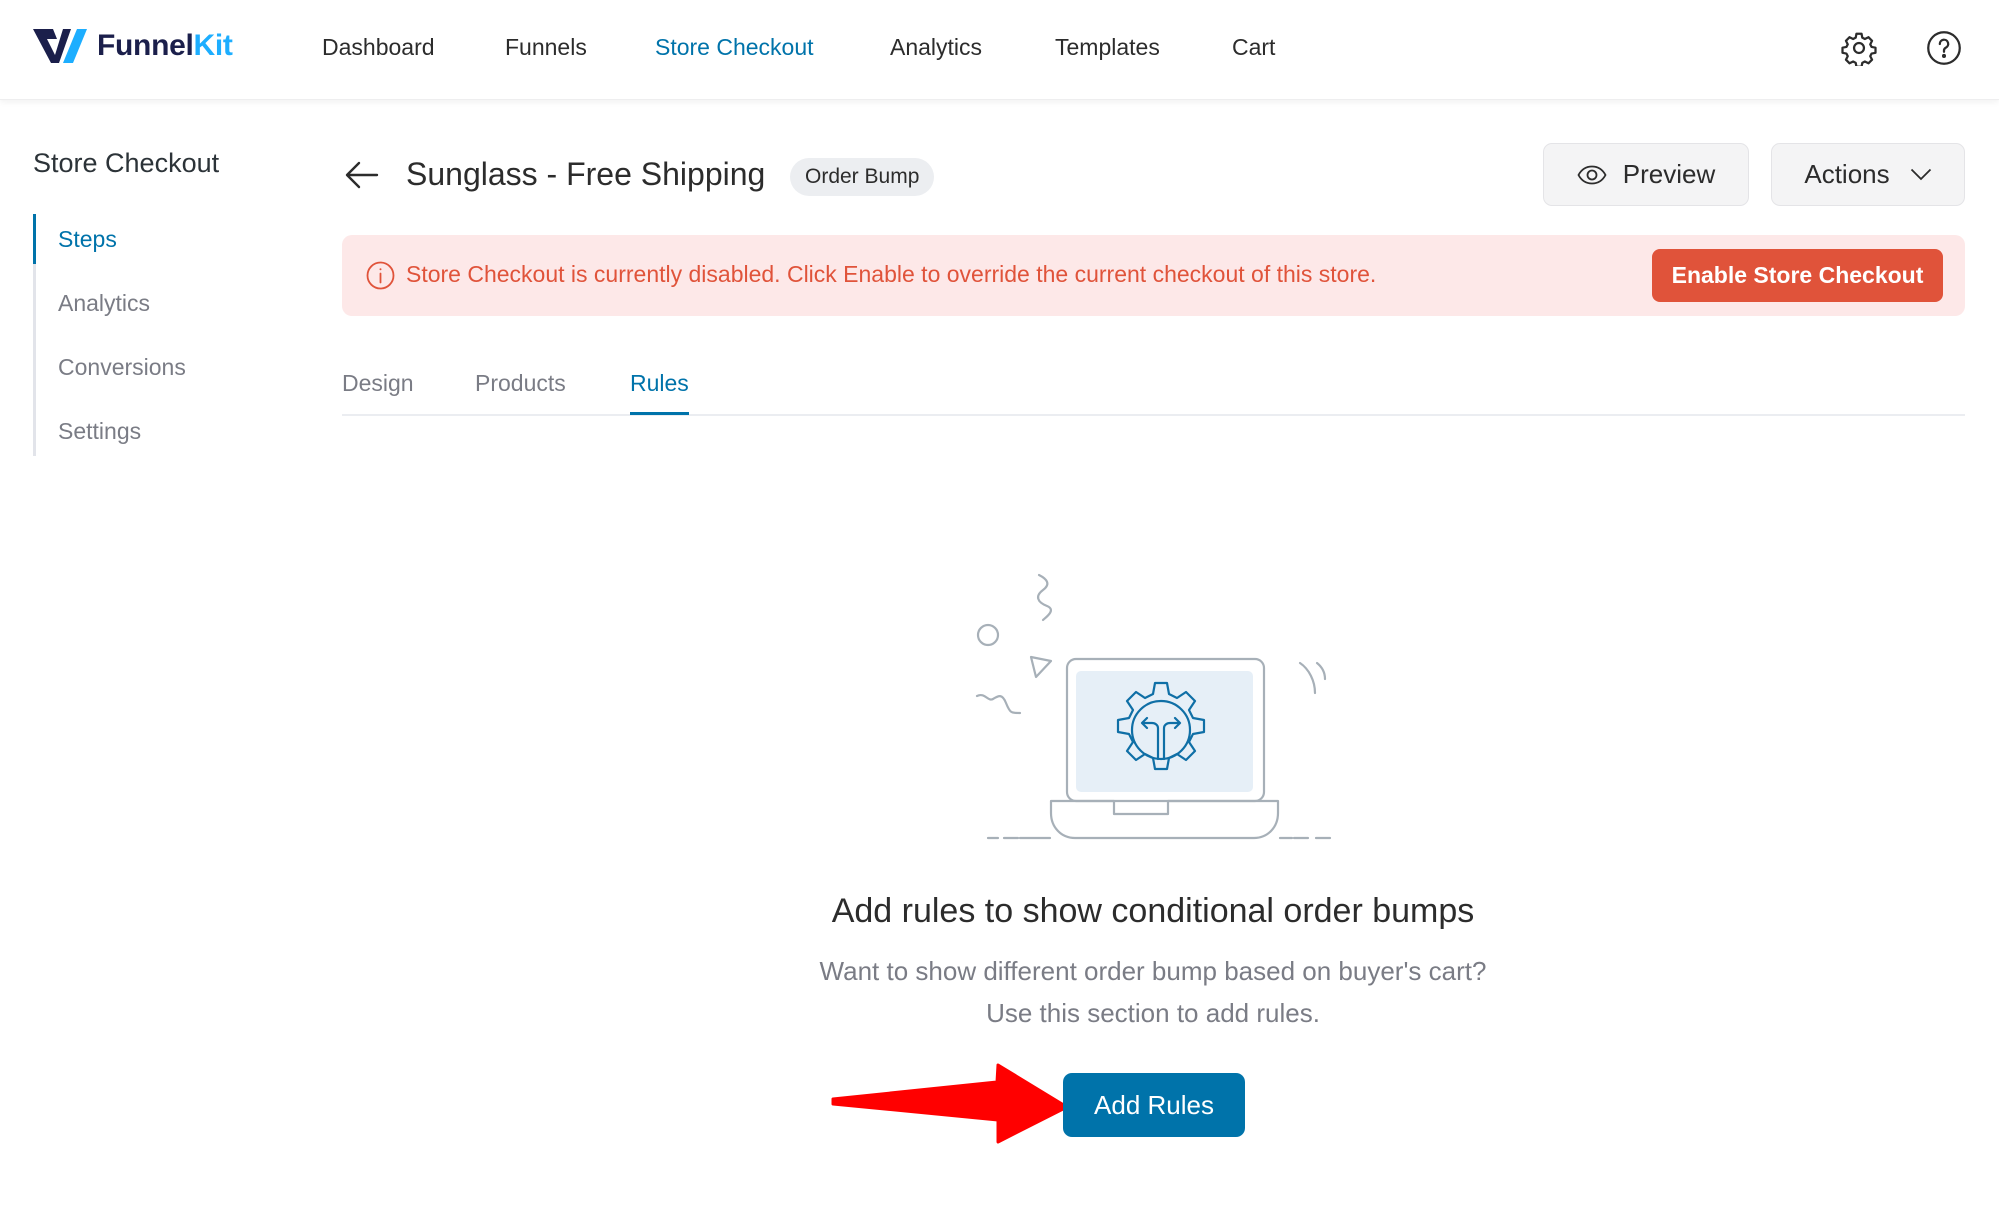  What do you see at coordinates (1859, 48) in the screenshot?
I see `gear-icon` at bounding box center [1859, 48].